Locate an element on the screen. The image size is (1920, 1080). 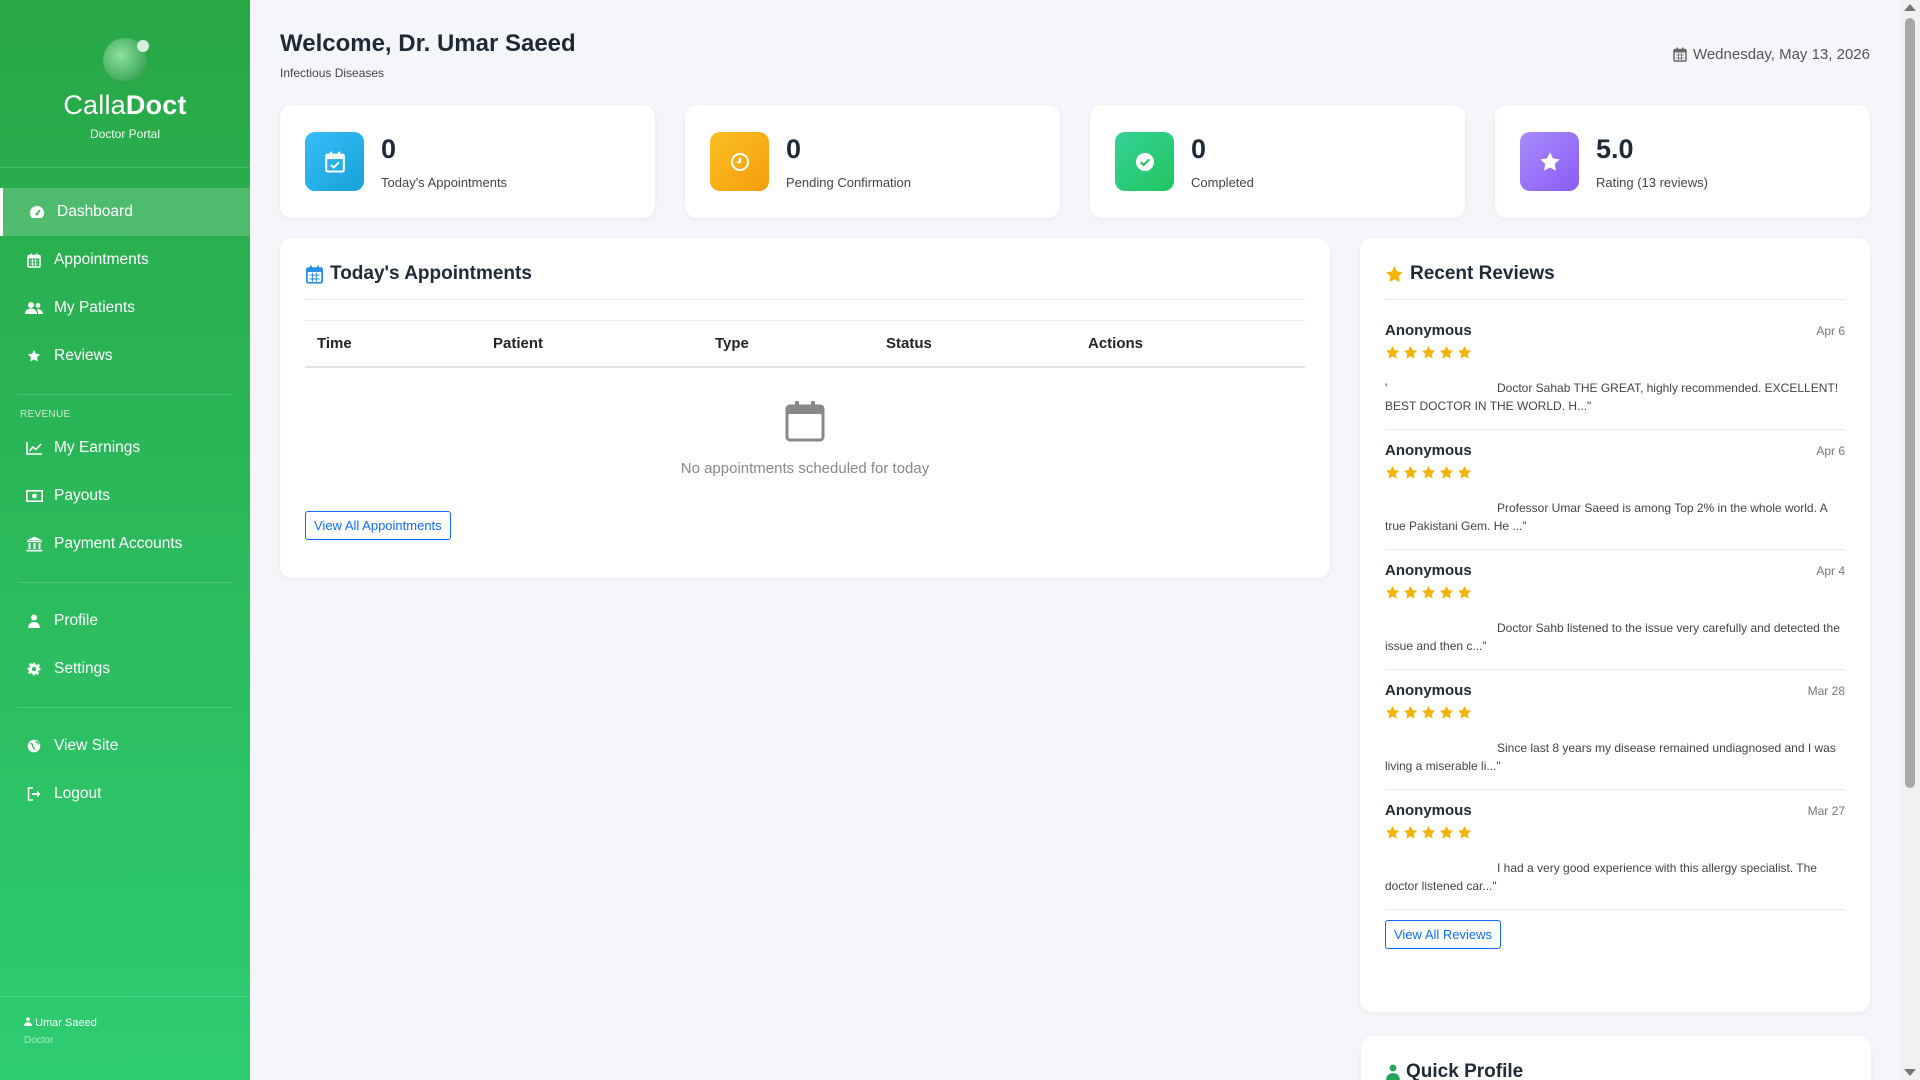
brand-name-light: Calla is located at coordinates (94, 105).